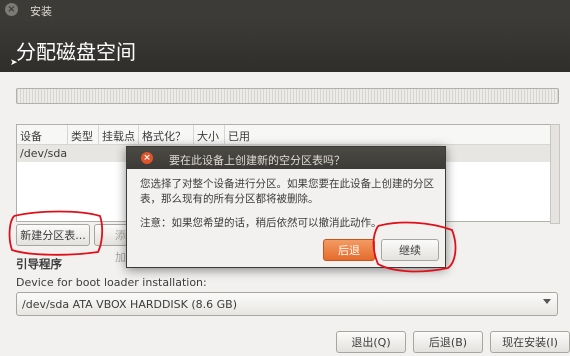 This screenshot has width=570, height=356. I want to click on device-cell: /dev/sda, so click(44, 153).